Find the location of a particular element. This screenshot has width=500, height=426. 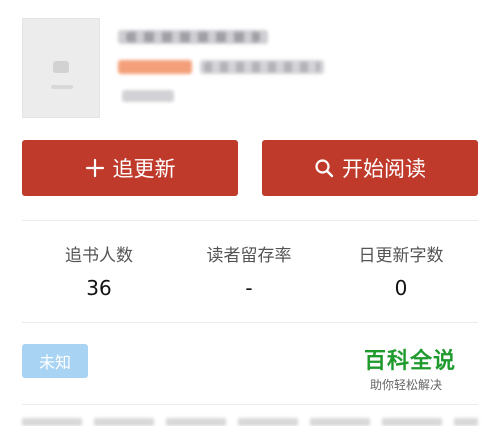

stat-label: 日更新字数 is located at coordinates (401, 256).